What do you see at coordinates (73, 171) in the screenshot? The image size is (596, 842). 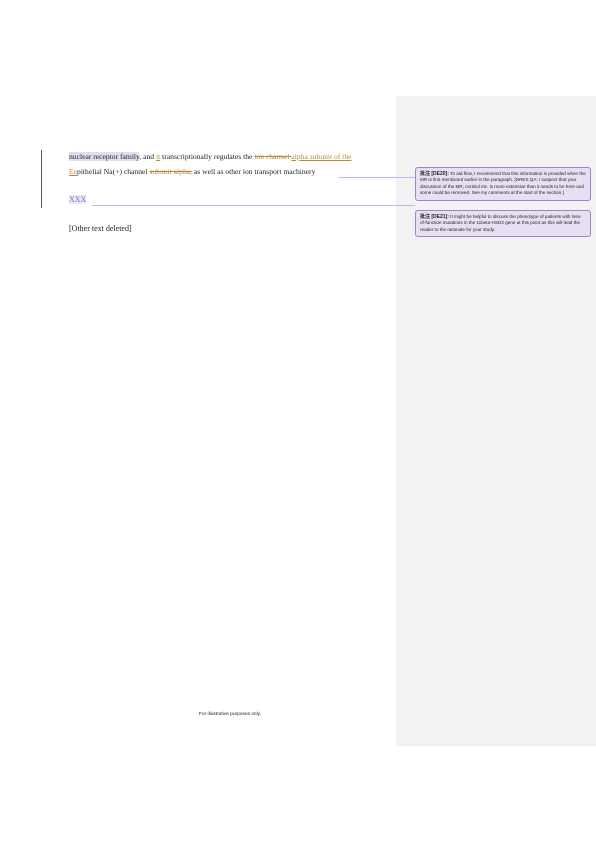 I see `insertion: Ee` at bounding box center [73, 171].